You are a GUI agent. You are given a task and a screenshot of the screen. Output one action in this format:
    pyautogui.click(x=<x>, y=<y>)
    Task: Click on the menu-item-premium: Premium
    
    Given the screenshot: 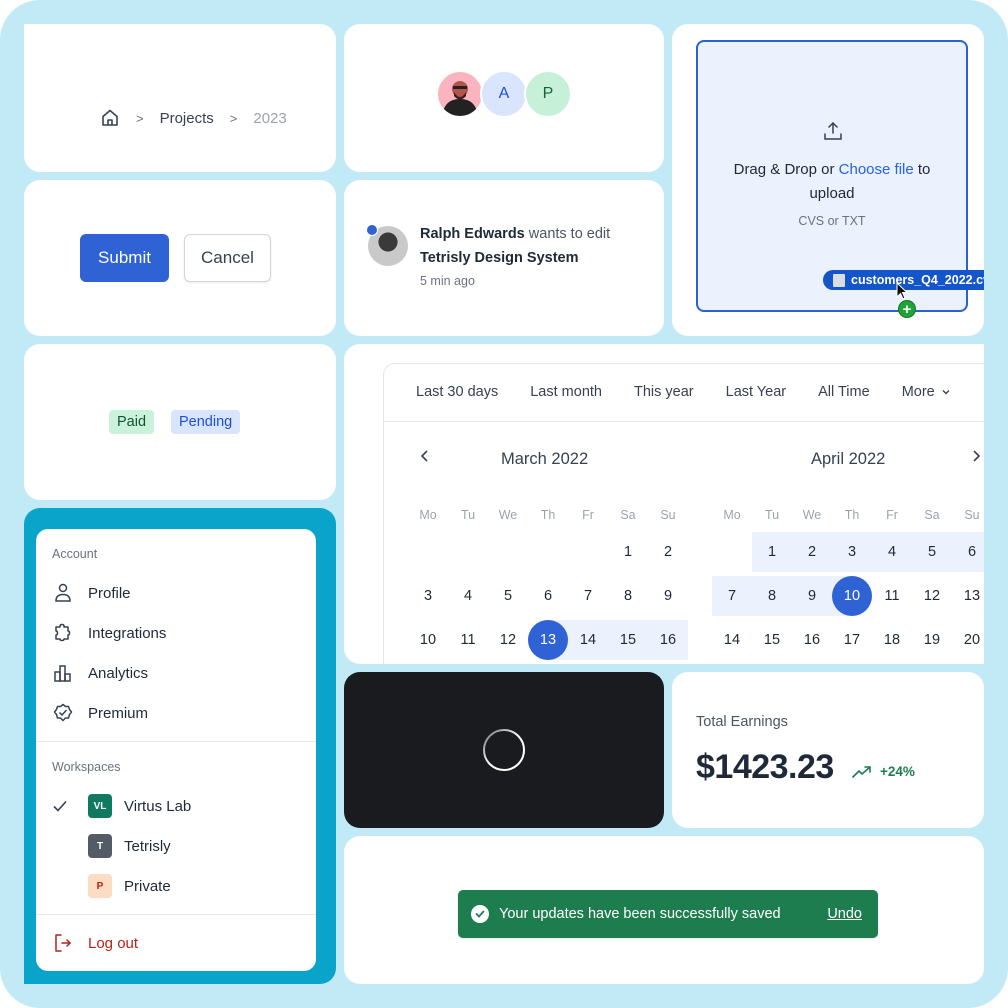 What is the action you would take?
    pyautogui.click(x=176, y=713)
    